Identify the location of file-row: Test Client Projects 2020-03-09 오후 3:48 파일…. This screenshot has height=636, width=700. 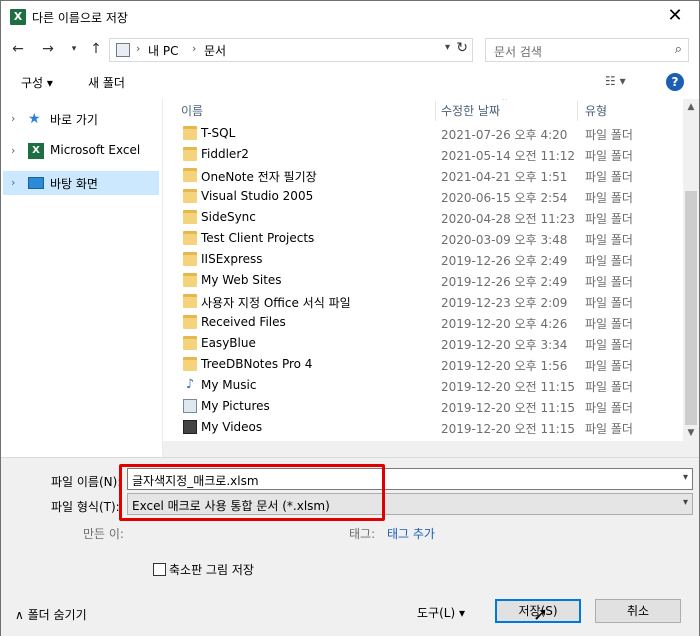
(427, 238).